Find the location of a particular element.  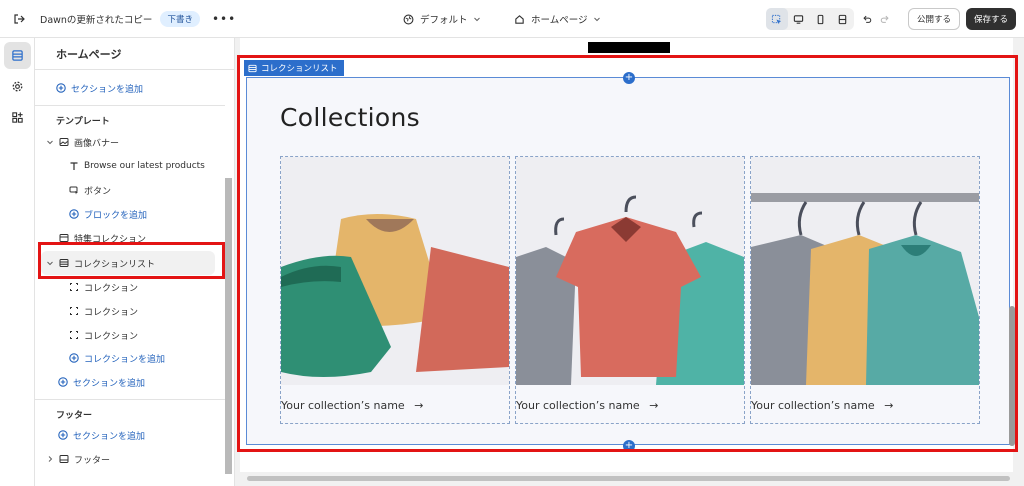

add-section-template-label: セクションを追加 is located at coordinates (109, 383).